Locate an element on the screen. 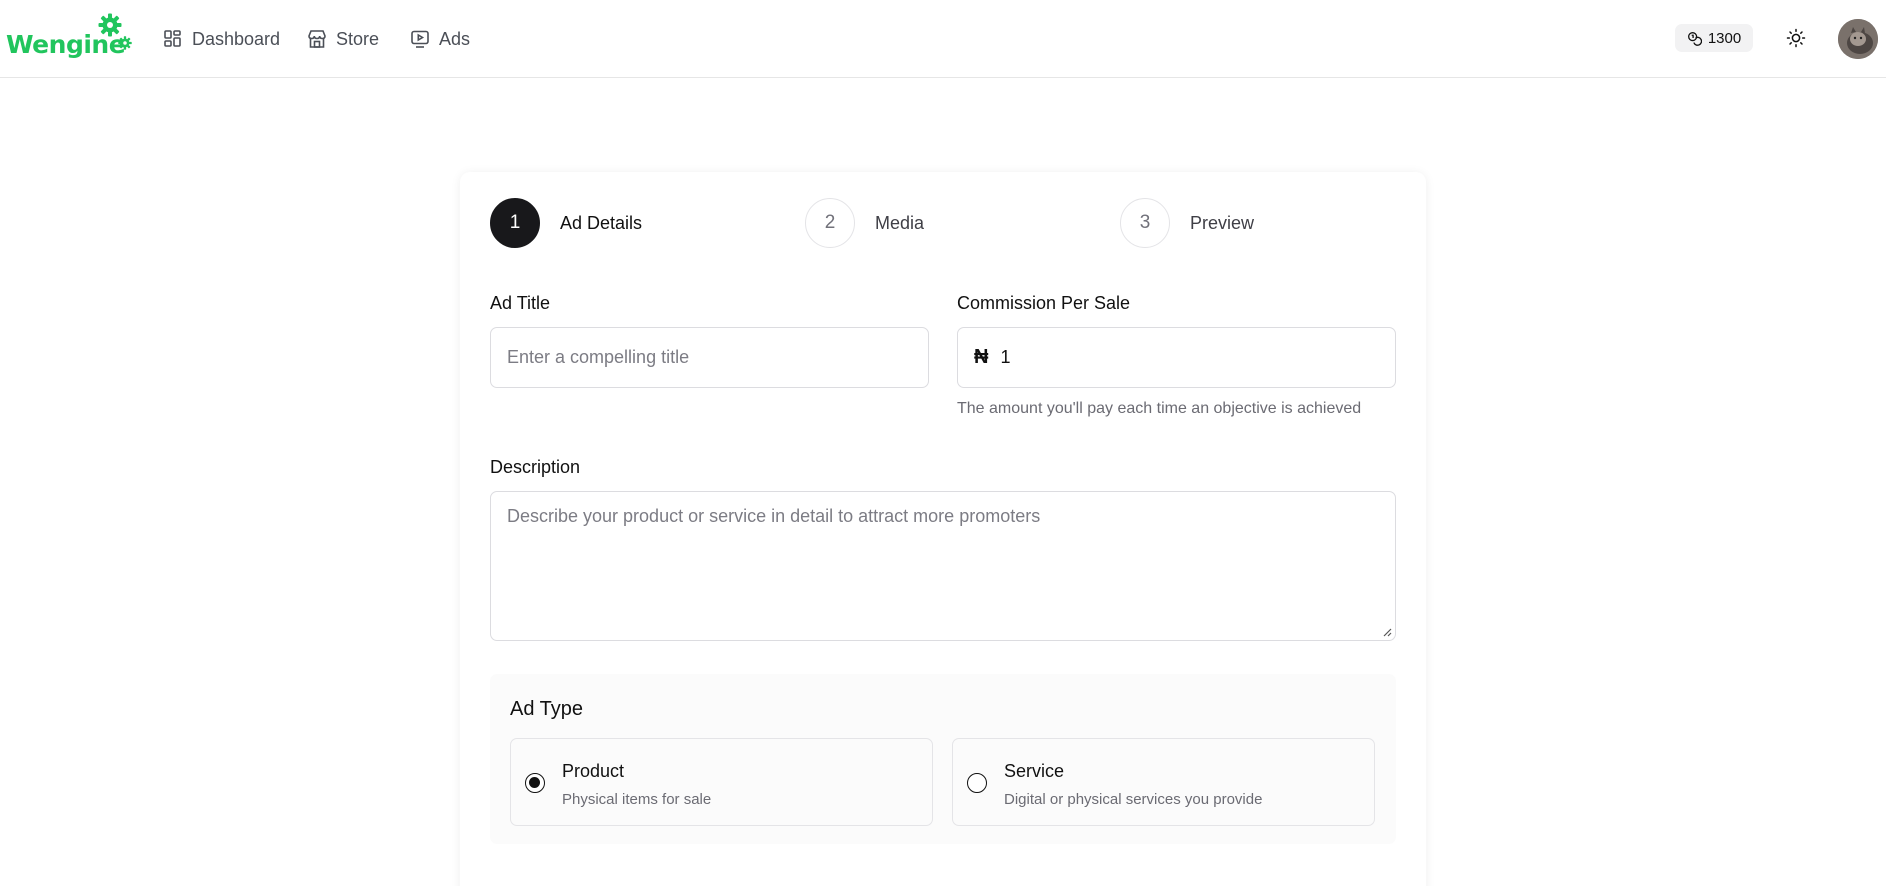 This screenshot has width=1886, height=886. step-ad-details: 1 Ad Details is located at coordinates (566, 223).